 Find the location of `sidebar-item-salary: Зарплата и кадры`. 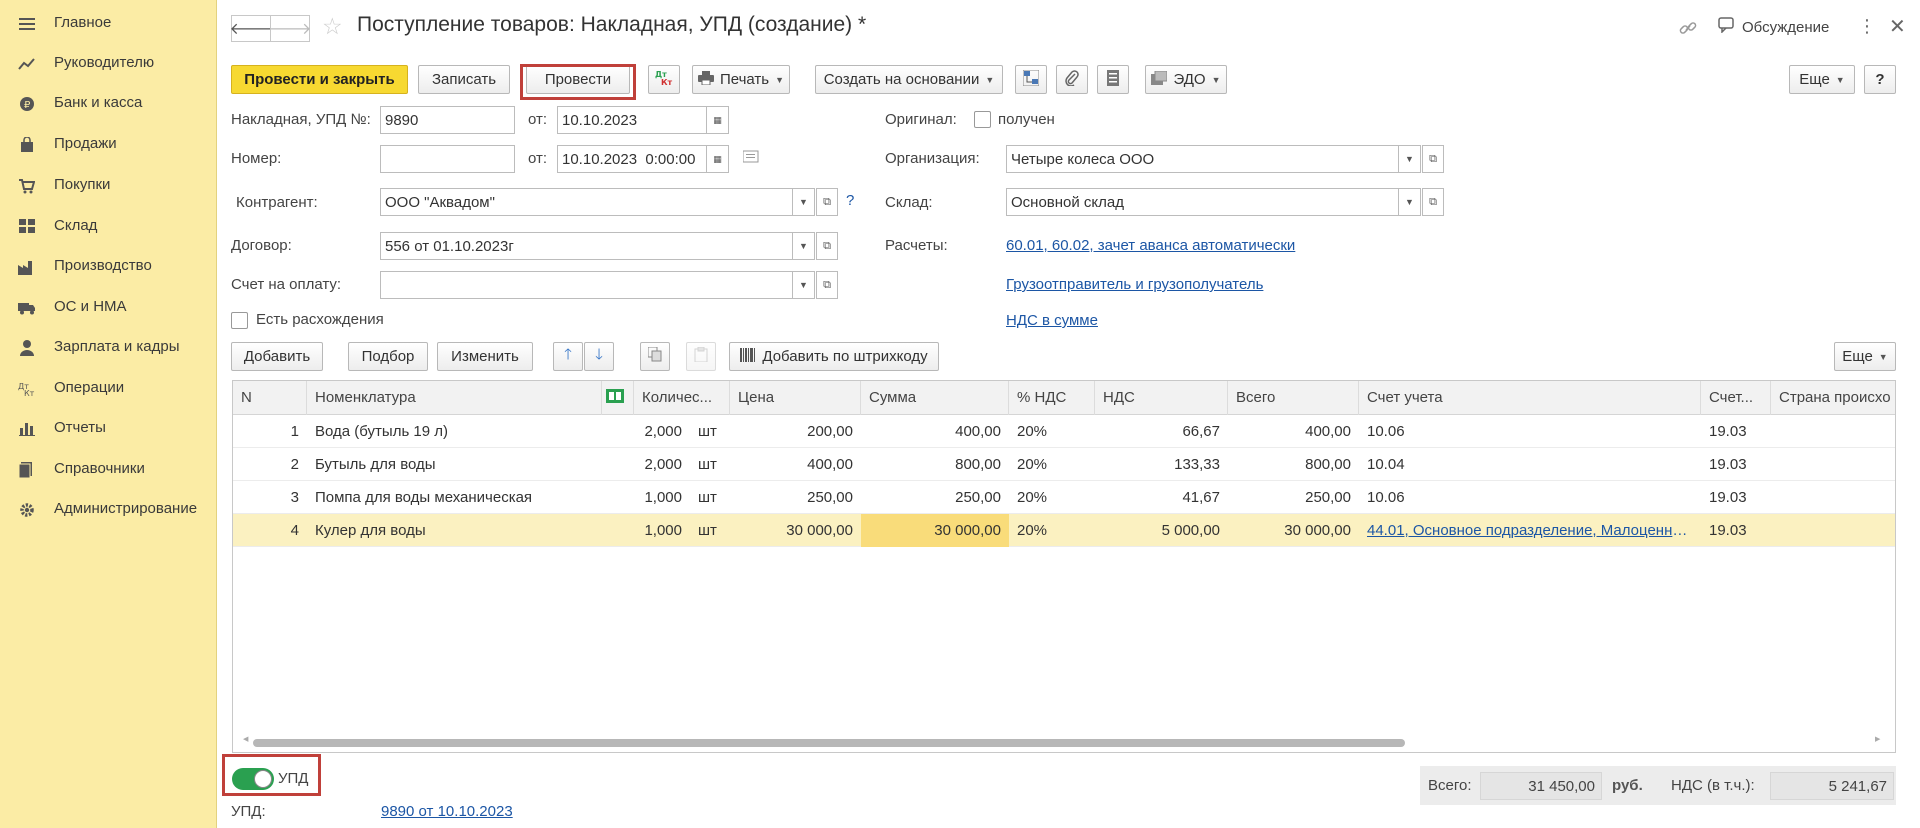

sidebar-item-salary: Зарплата и кадры is located at coordinates (108, 347).